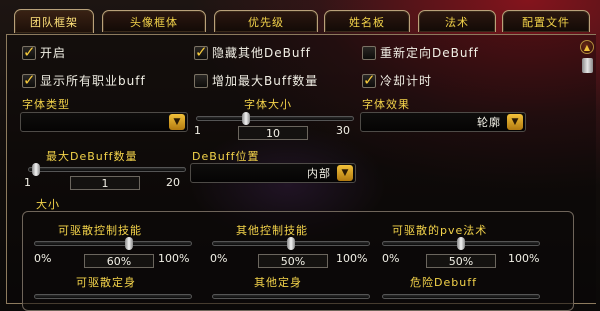 The height and width of the screenshot is (311, 600). I want to click on checkbox-hide-other-debuff: ✓ 隐藏其他DeBuff, so click(252, 51).